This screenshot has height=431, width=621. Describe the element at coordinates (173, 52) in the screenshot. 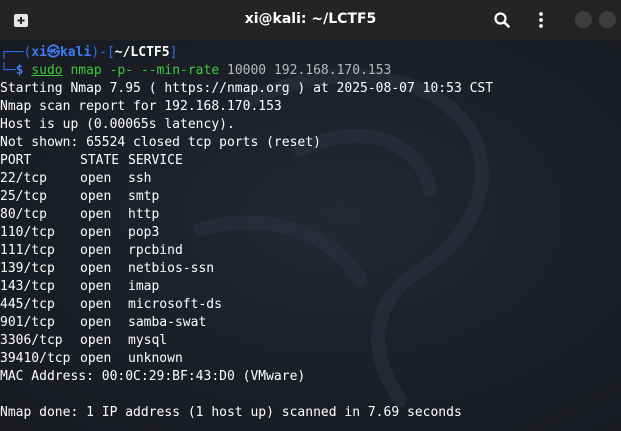

I see `prompt-close: ]` at that location.